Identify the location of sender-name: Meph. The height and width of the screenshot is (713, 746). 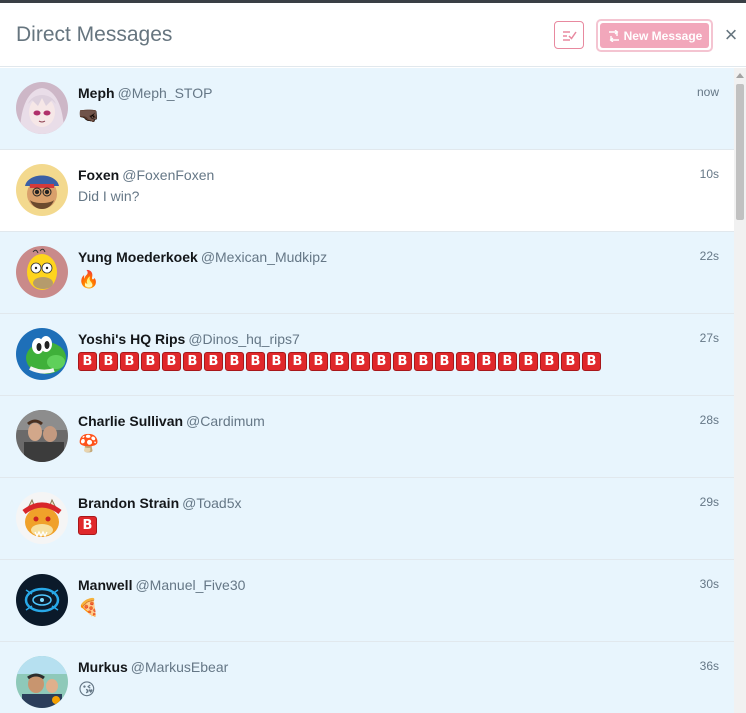
(96, 93).